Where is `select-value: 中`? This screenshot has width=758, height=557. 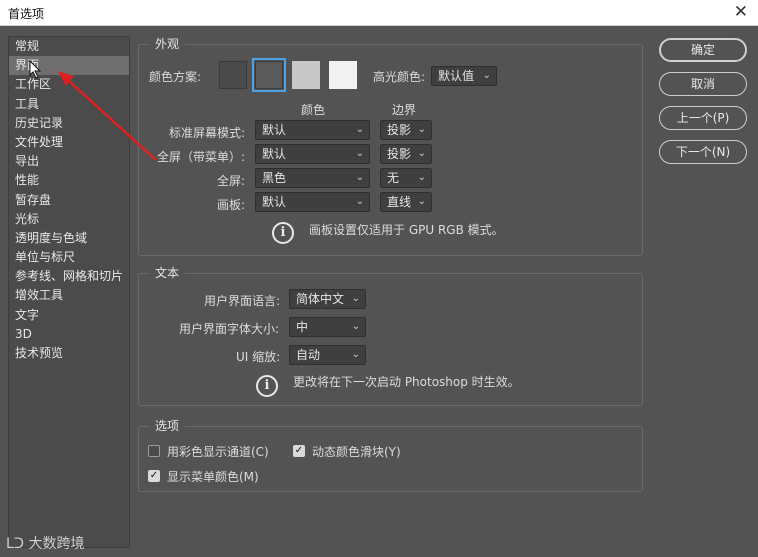
select-value: 中 is located at coordinates (302, 327).